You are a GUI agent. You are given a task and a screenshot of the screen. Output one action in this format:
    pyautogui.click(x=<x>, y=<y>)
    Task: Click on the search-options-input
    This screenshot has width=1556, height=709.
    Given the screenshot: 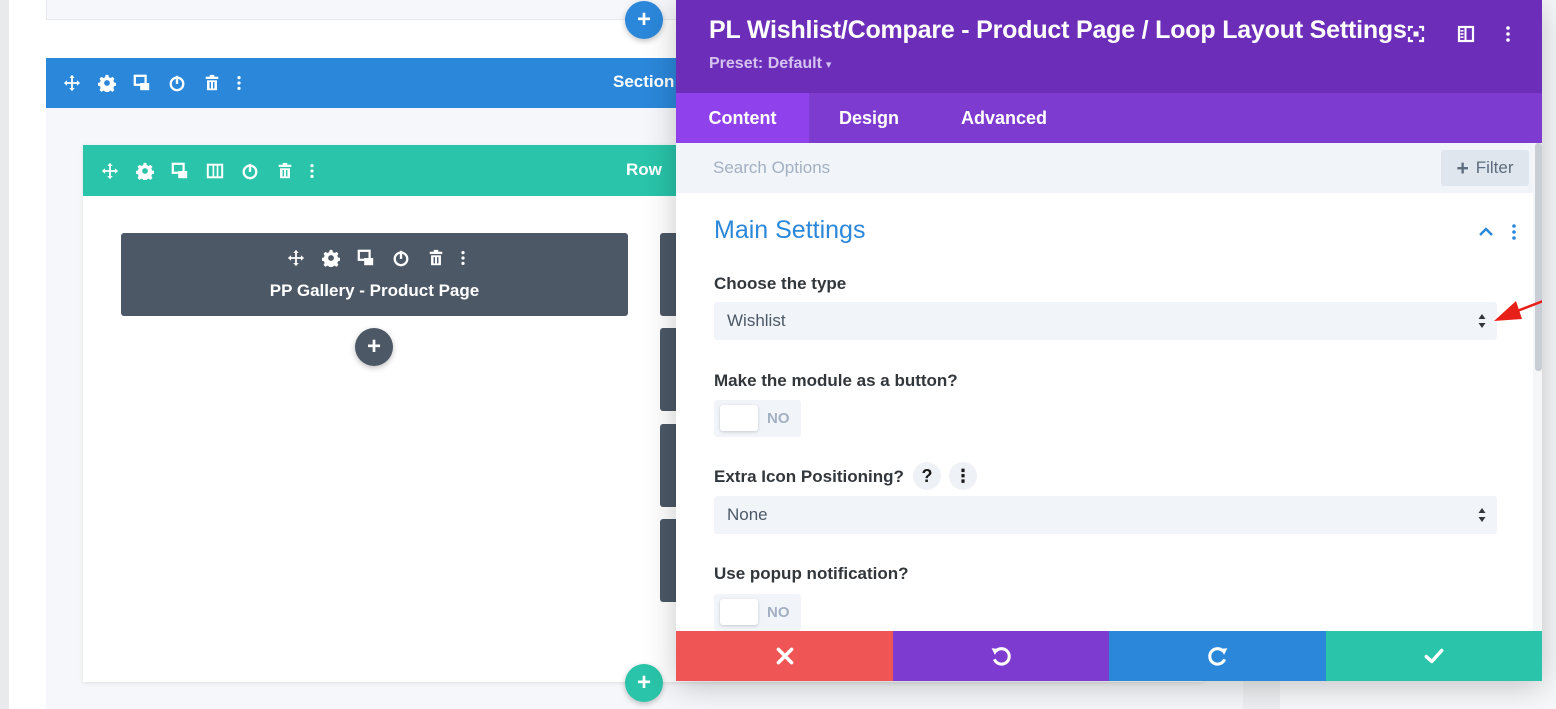 What is the action you would take?
    pyautogui.click(x=1013, y=168)
    